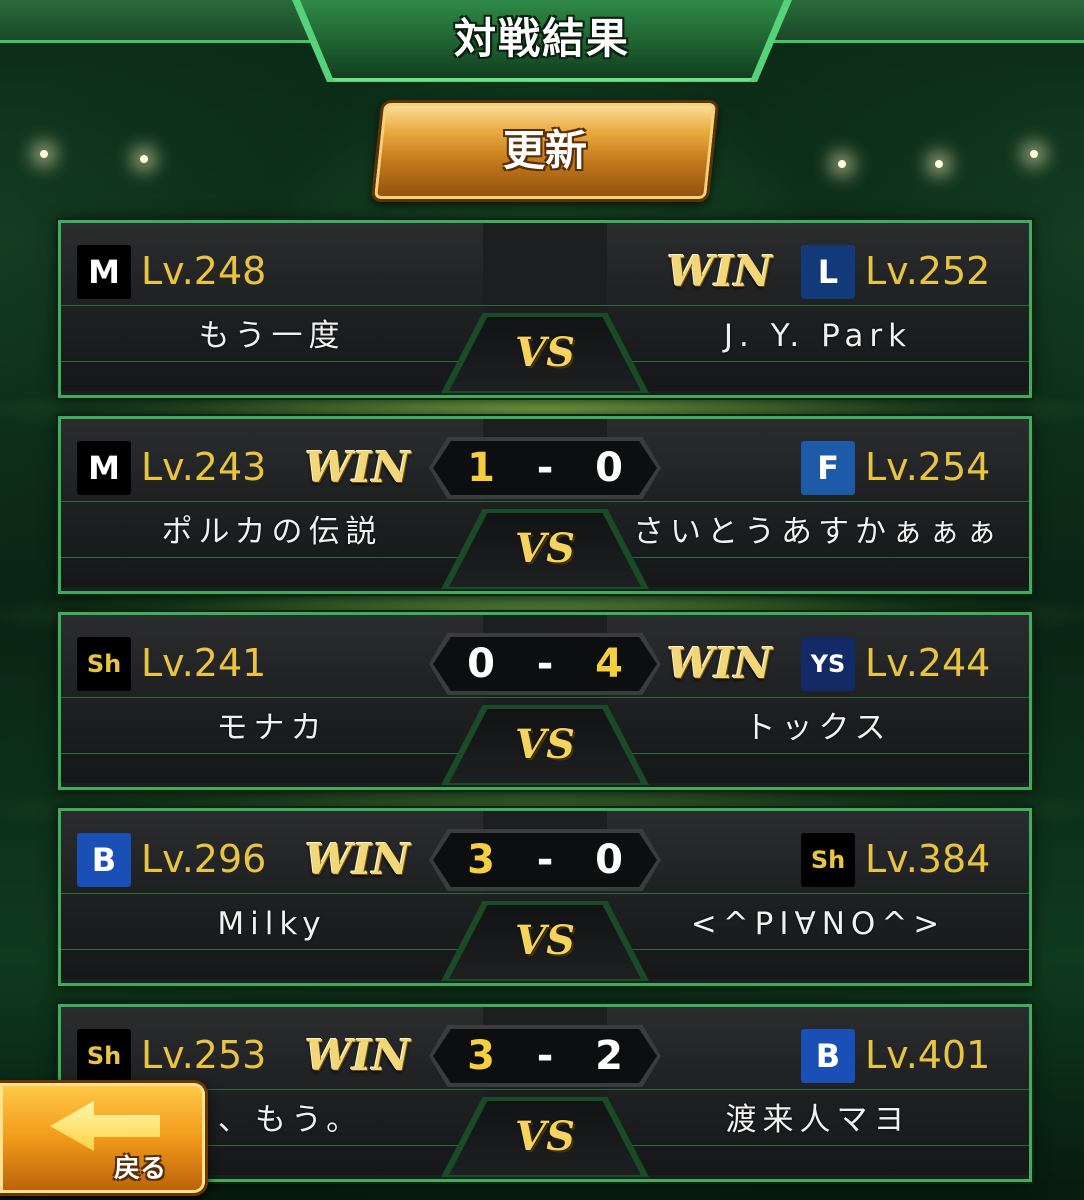 The height and width of the screenshot is (1200, 1084). Describe the element at coordinates (828, 664) in the screenshot. I see `swallows-icon: YS` at that location.